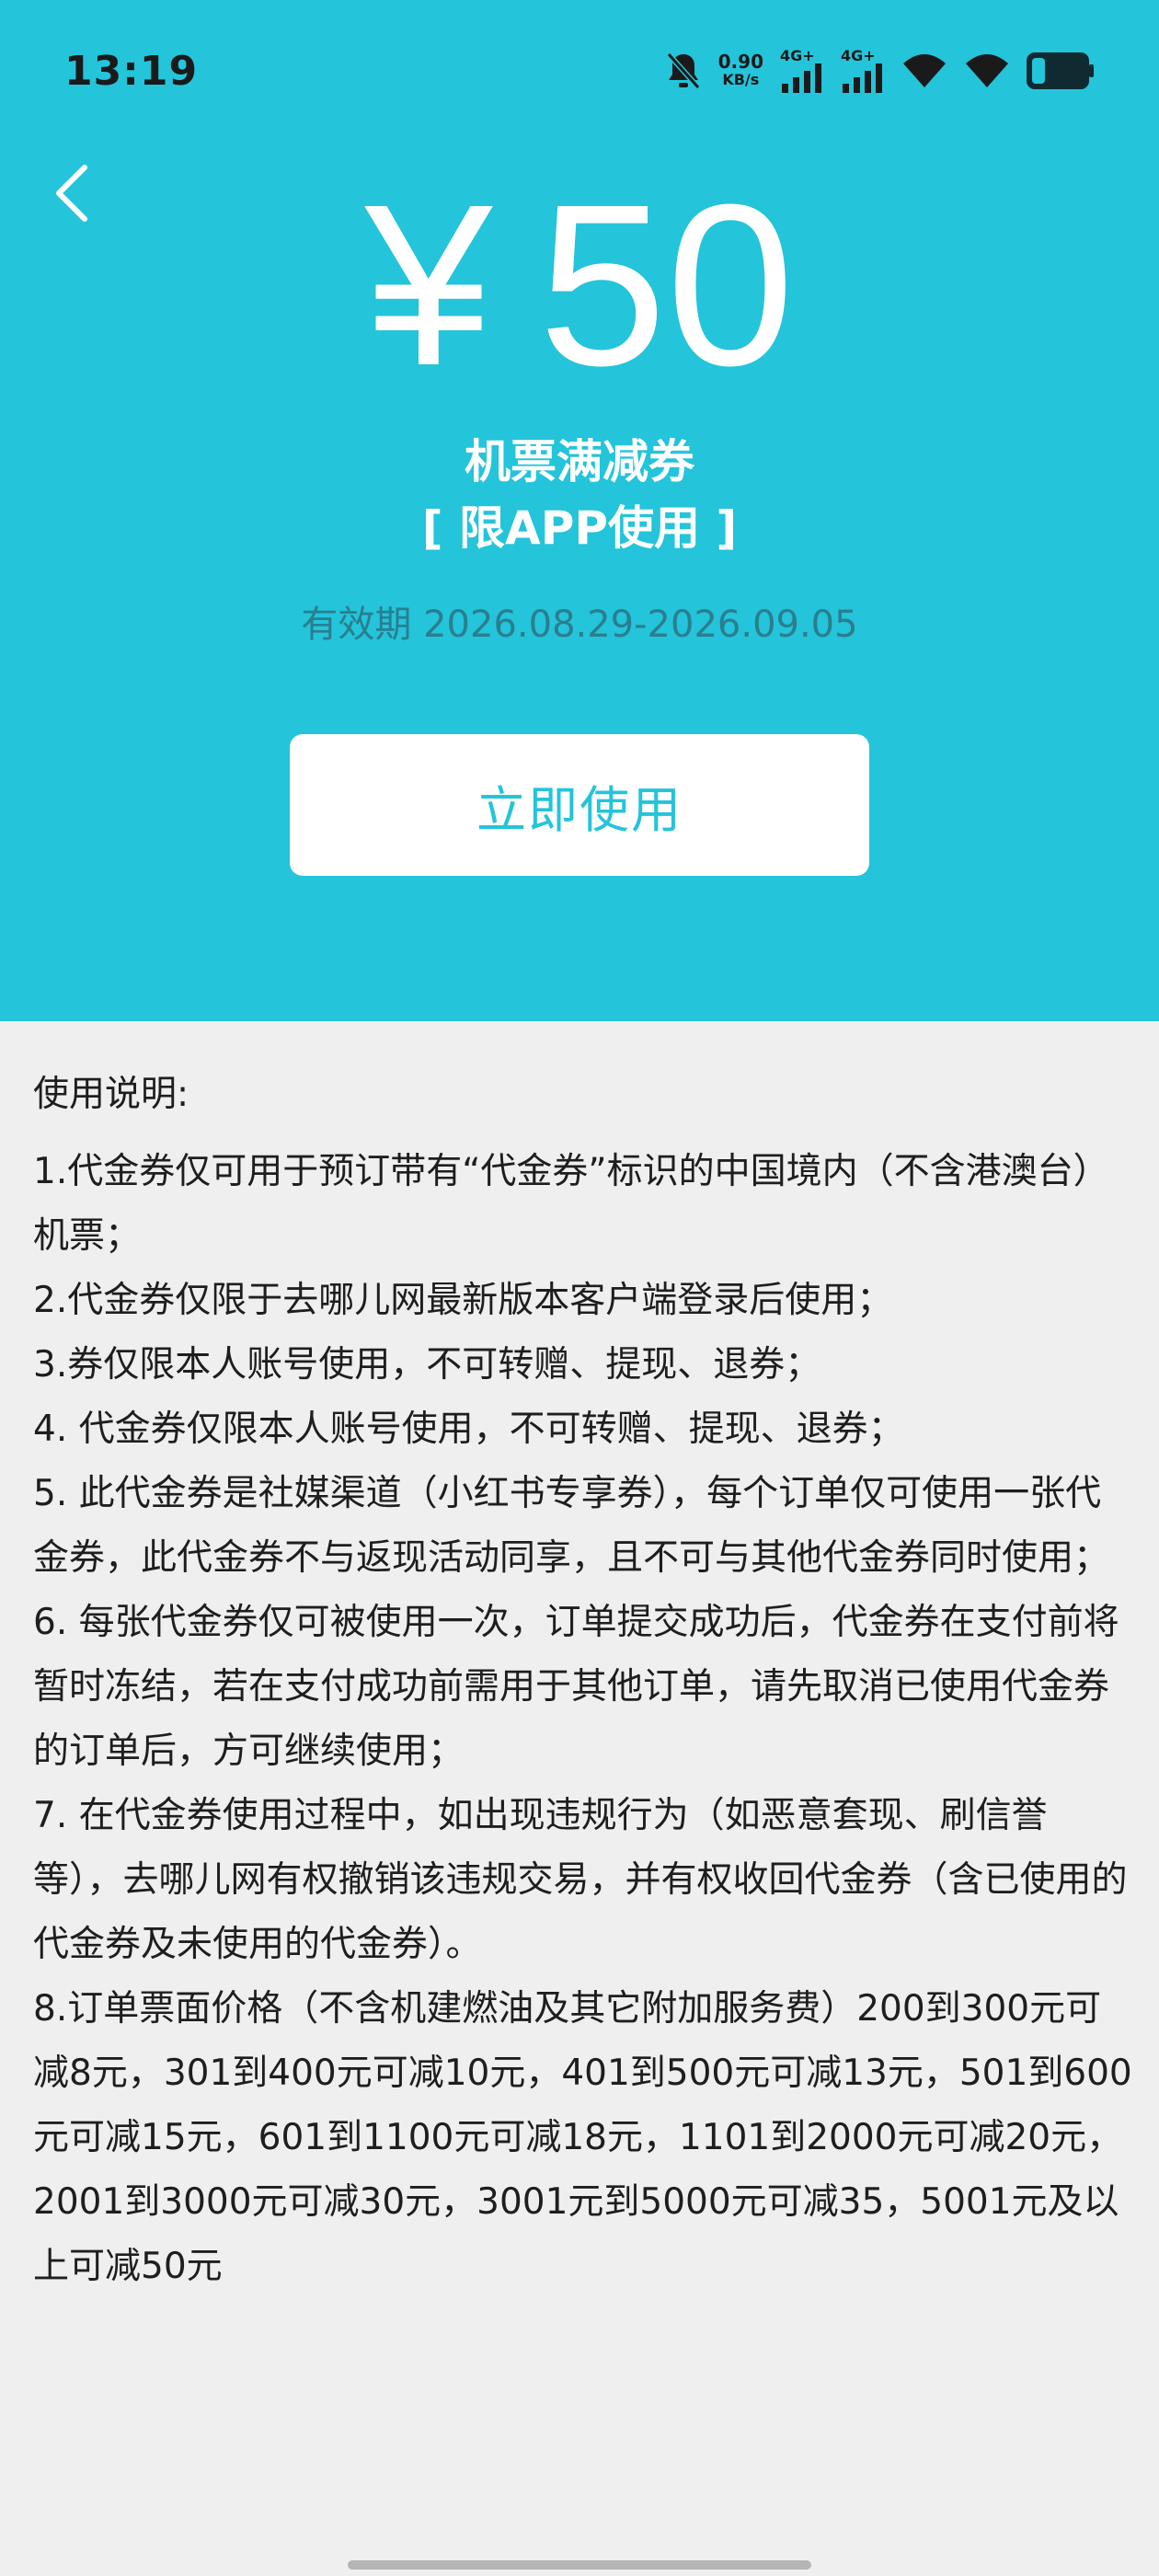 Image resolution: width=1159 pixels, height=2576 pixels. I want to click on currency-symbol: ¥, so click(428, 284).